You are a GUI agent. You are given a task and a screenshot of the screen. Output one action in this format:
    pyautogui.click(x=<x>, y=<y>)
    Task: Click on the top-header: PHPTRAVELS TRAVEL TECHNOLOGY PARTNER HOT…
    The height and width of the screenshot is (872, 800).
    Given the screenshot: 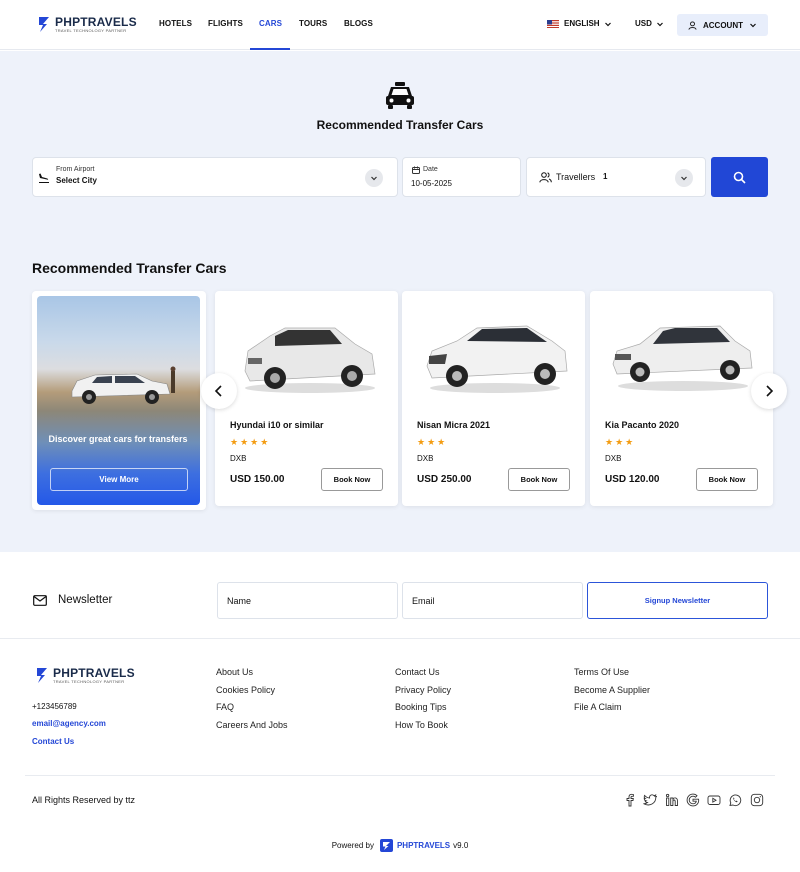 What is the action you would take?
    pyautogui.click(x=400, y=25)
    